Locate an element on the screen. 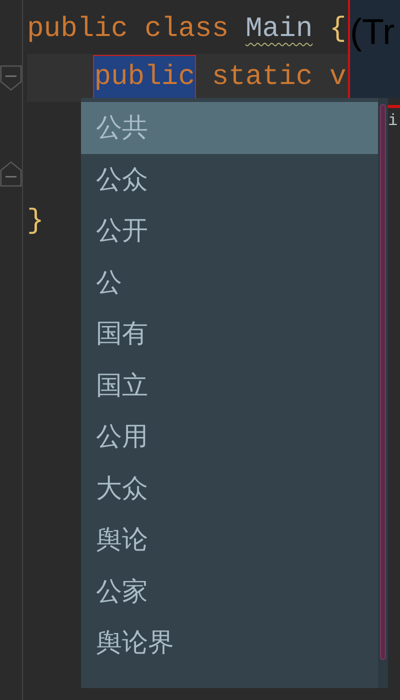 The width and height of the screenshot is (400, 700). scrollbar-track is located at coordinates (383, 393).